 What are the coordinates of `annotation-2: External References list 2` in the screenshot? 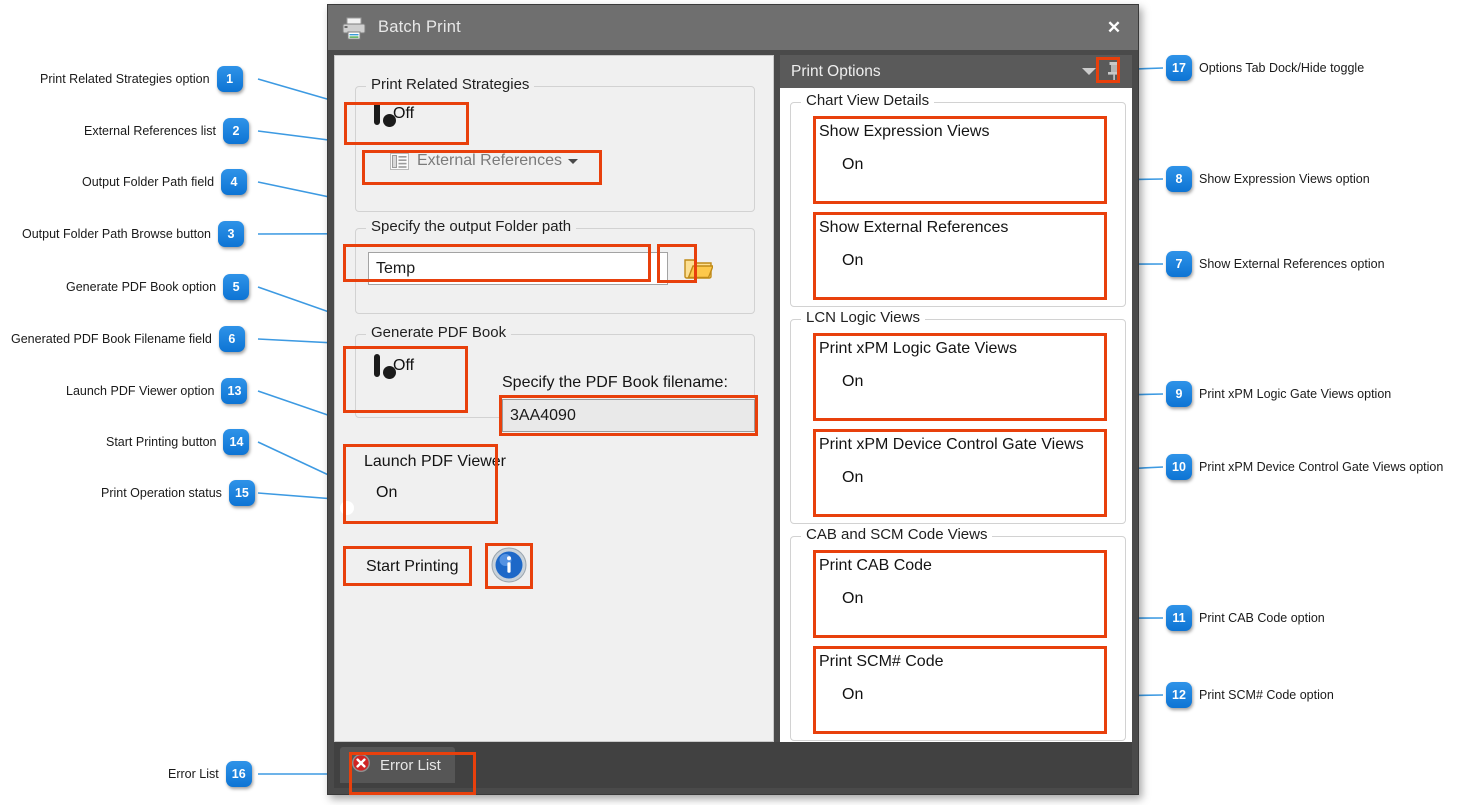 It's located at (167, 131).